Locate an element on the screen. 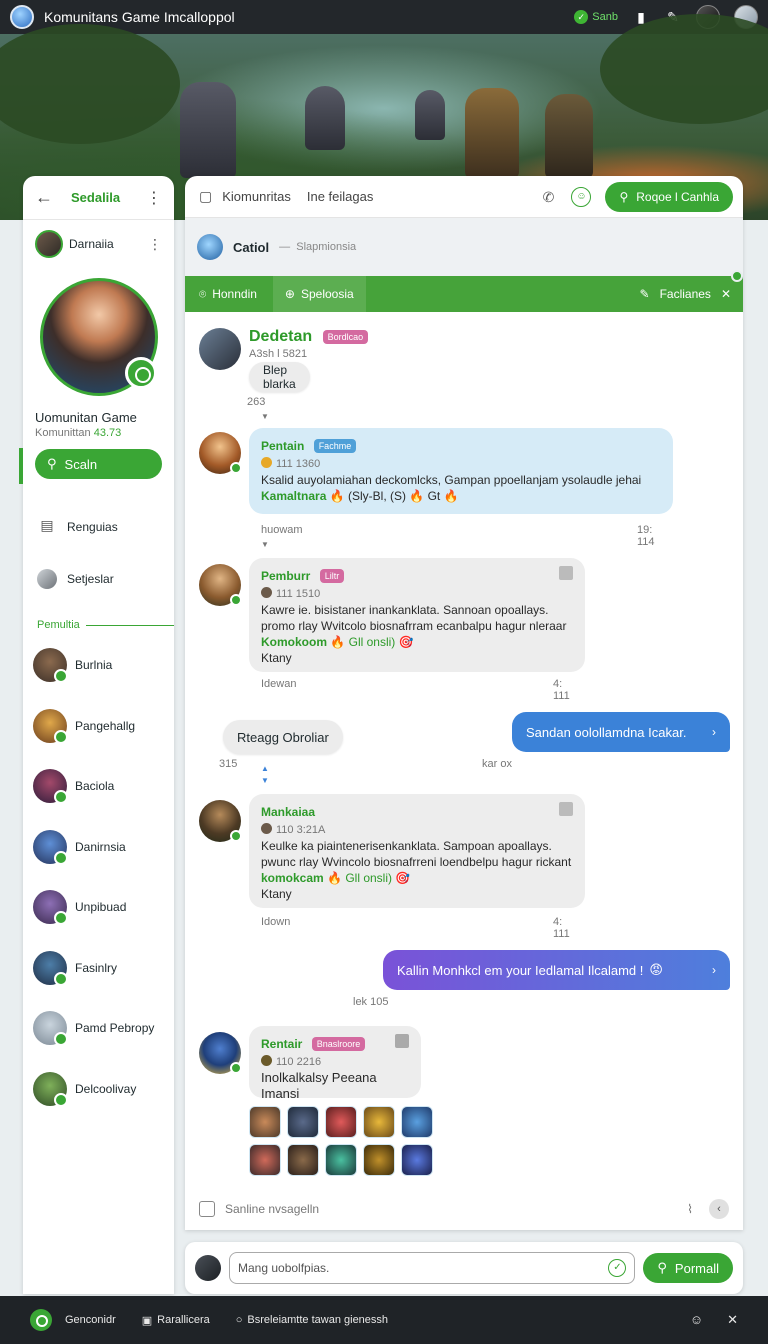 This screenshot has width=768, height=1344. edit-icon: ✎ is located at coordinates (644, 294).